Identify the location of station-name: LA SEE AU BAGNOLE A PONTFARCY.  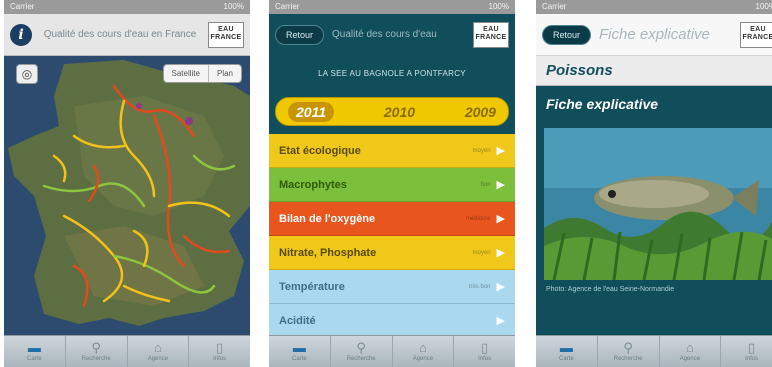
(392, 74).